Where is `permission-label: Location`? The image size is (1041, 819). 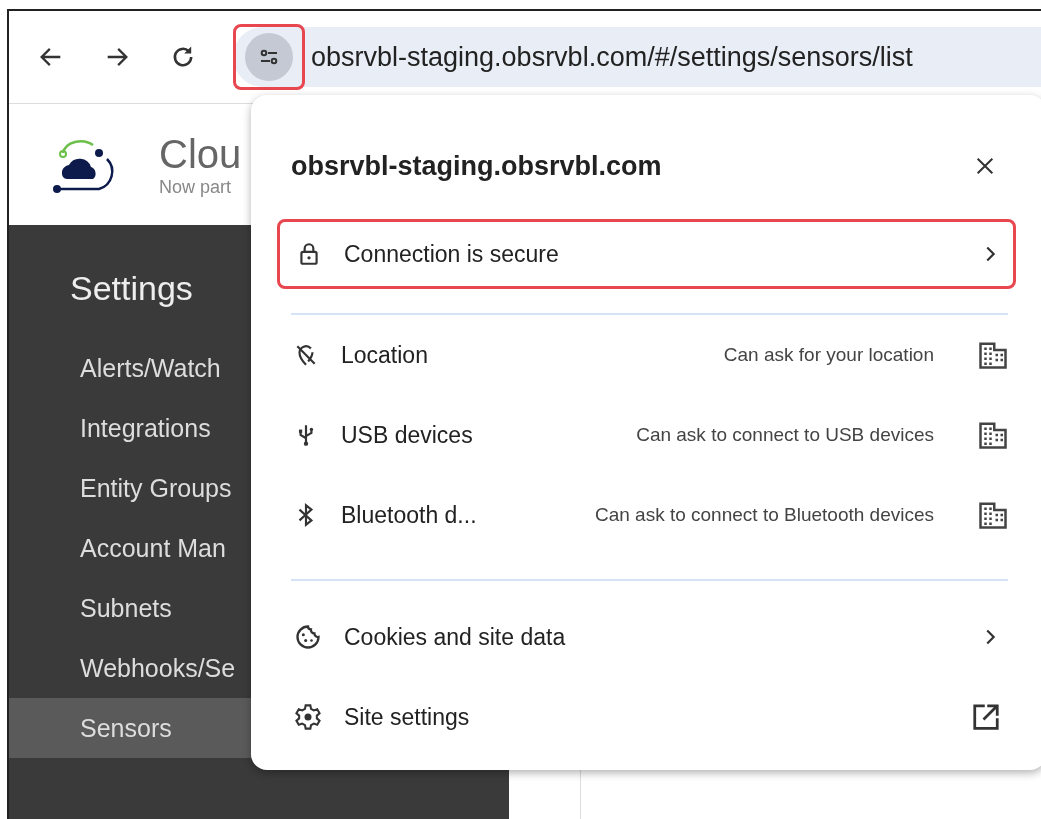
permission-label: Location is located at coordinates (384, 355).